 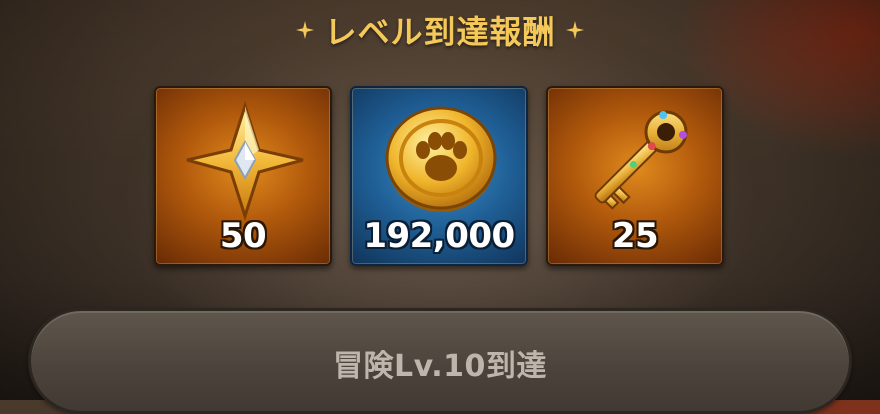 I want to click on reward-item-star: 50, so click(x=243, y=176).